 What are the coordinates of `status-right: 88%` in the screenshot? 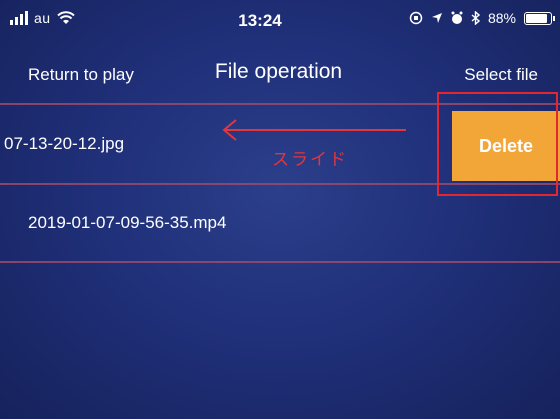 It's located at (482, 18).